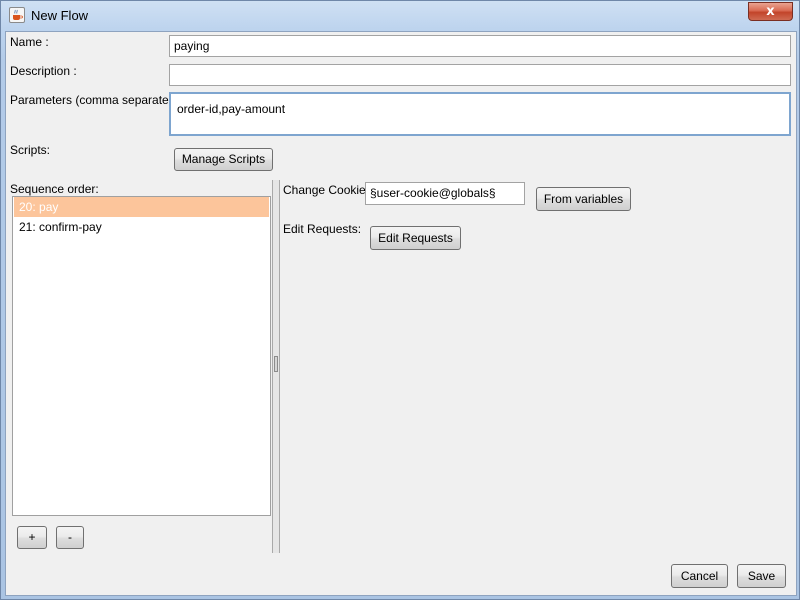  I want to click on close-button: x, so click(770, 11).